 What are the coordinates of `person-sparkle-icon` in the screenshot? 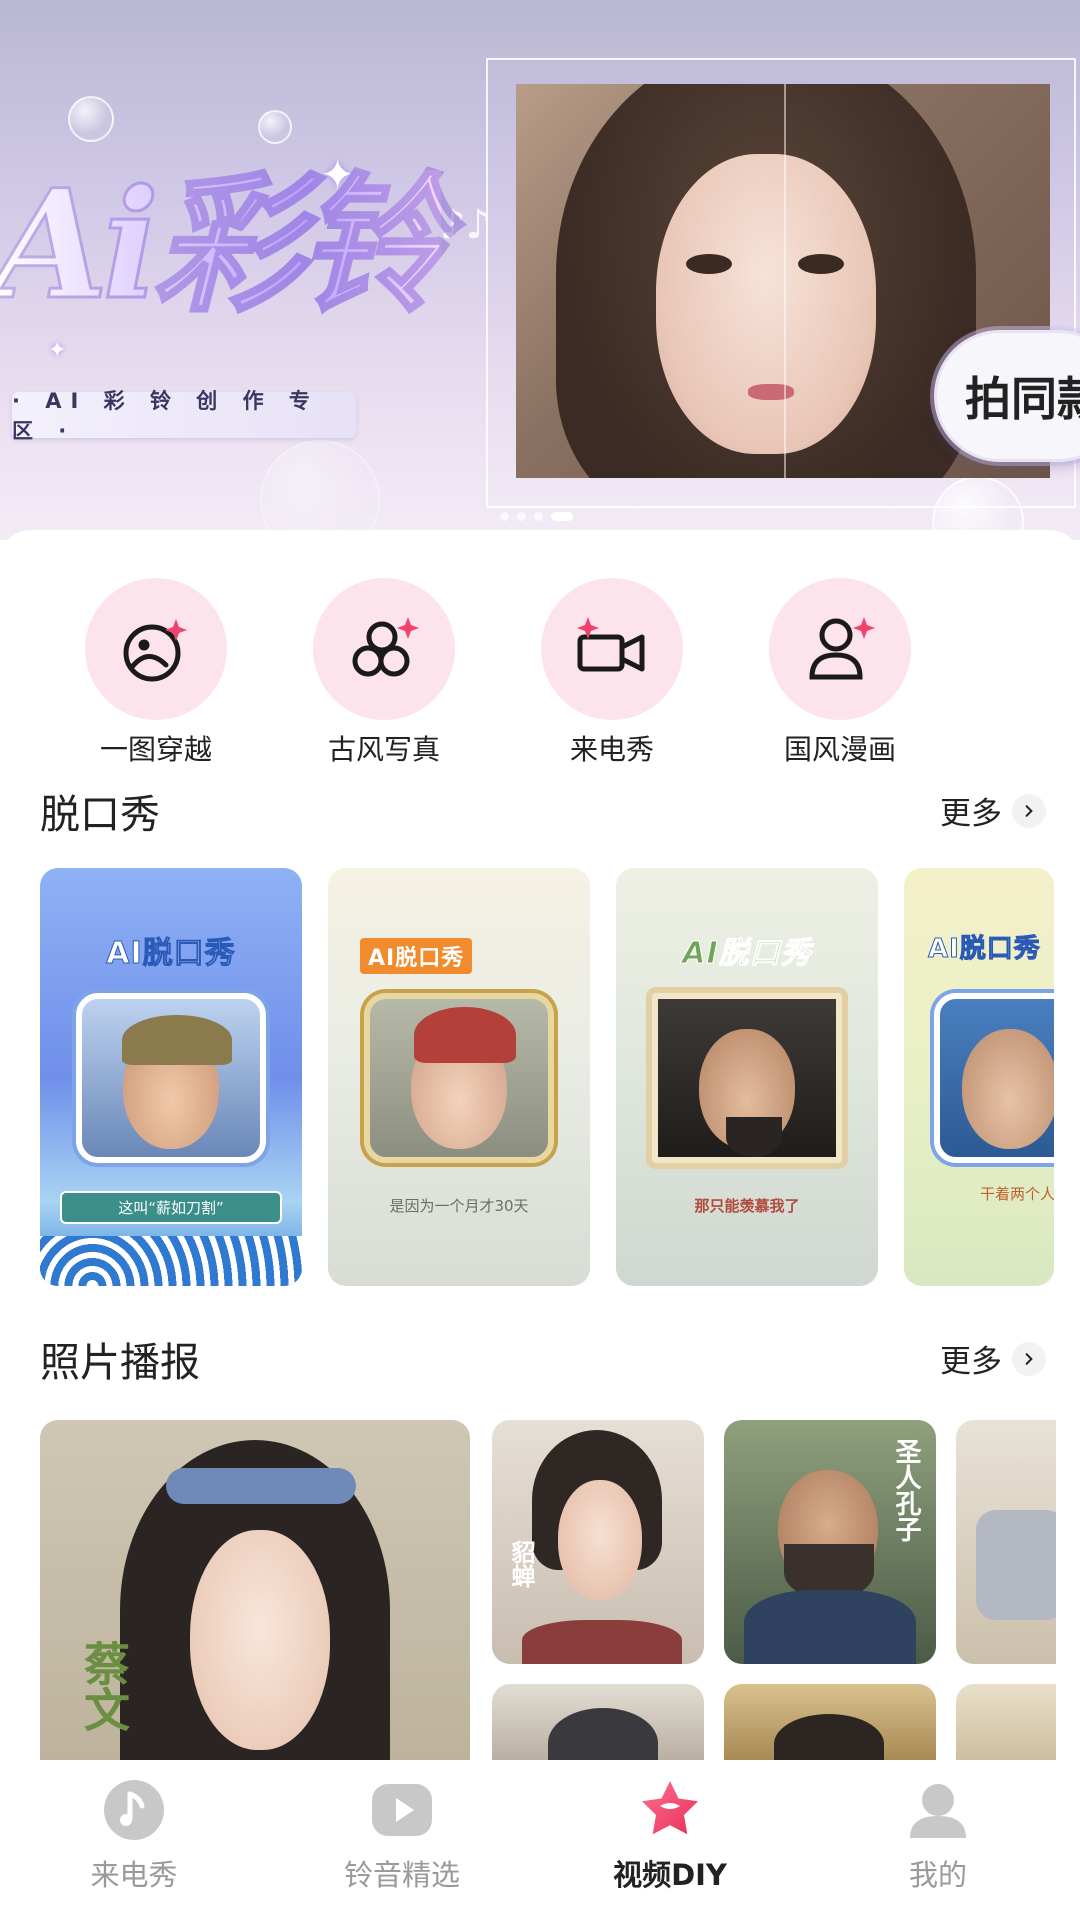 It's located at (840, 649).